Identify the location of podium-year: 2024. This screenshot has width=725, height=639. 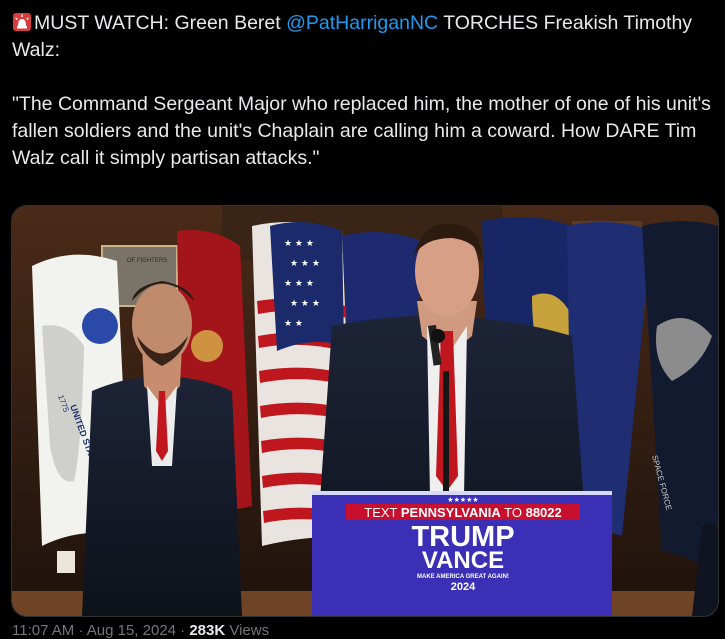
(463, 587).